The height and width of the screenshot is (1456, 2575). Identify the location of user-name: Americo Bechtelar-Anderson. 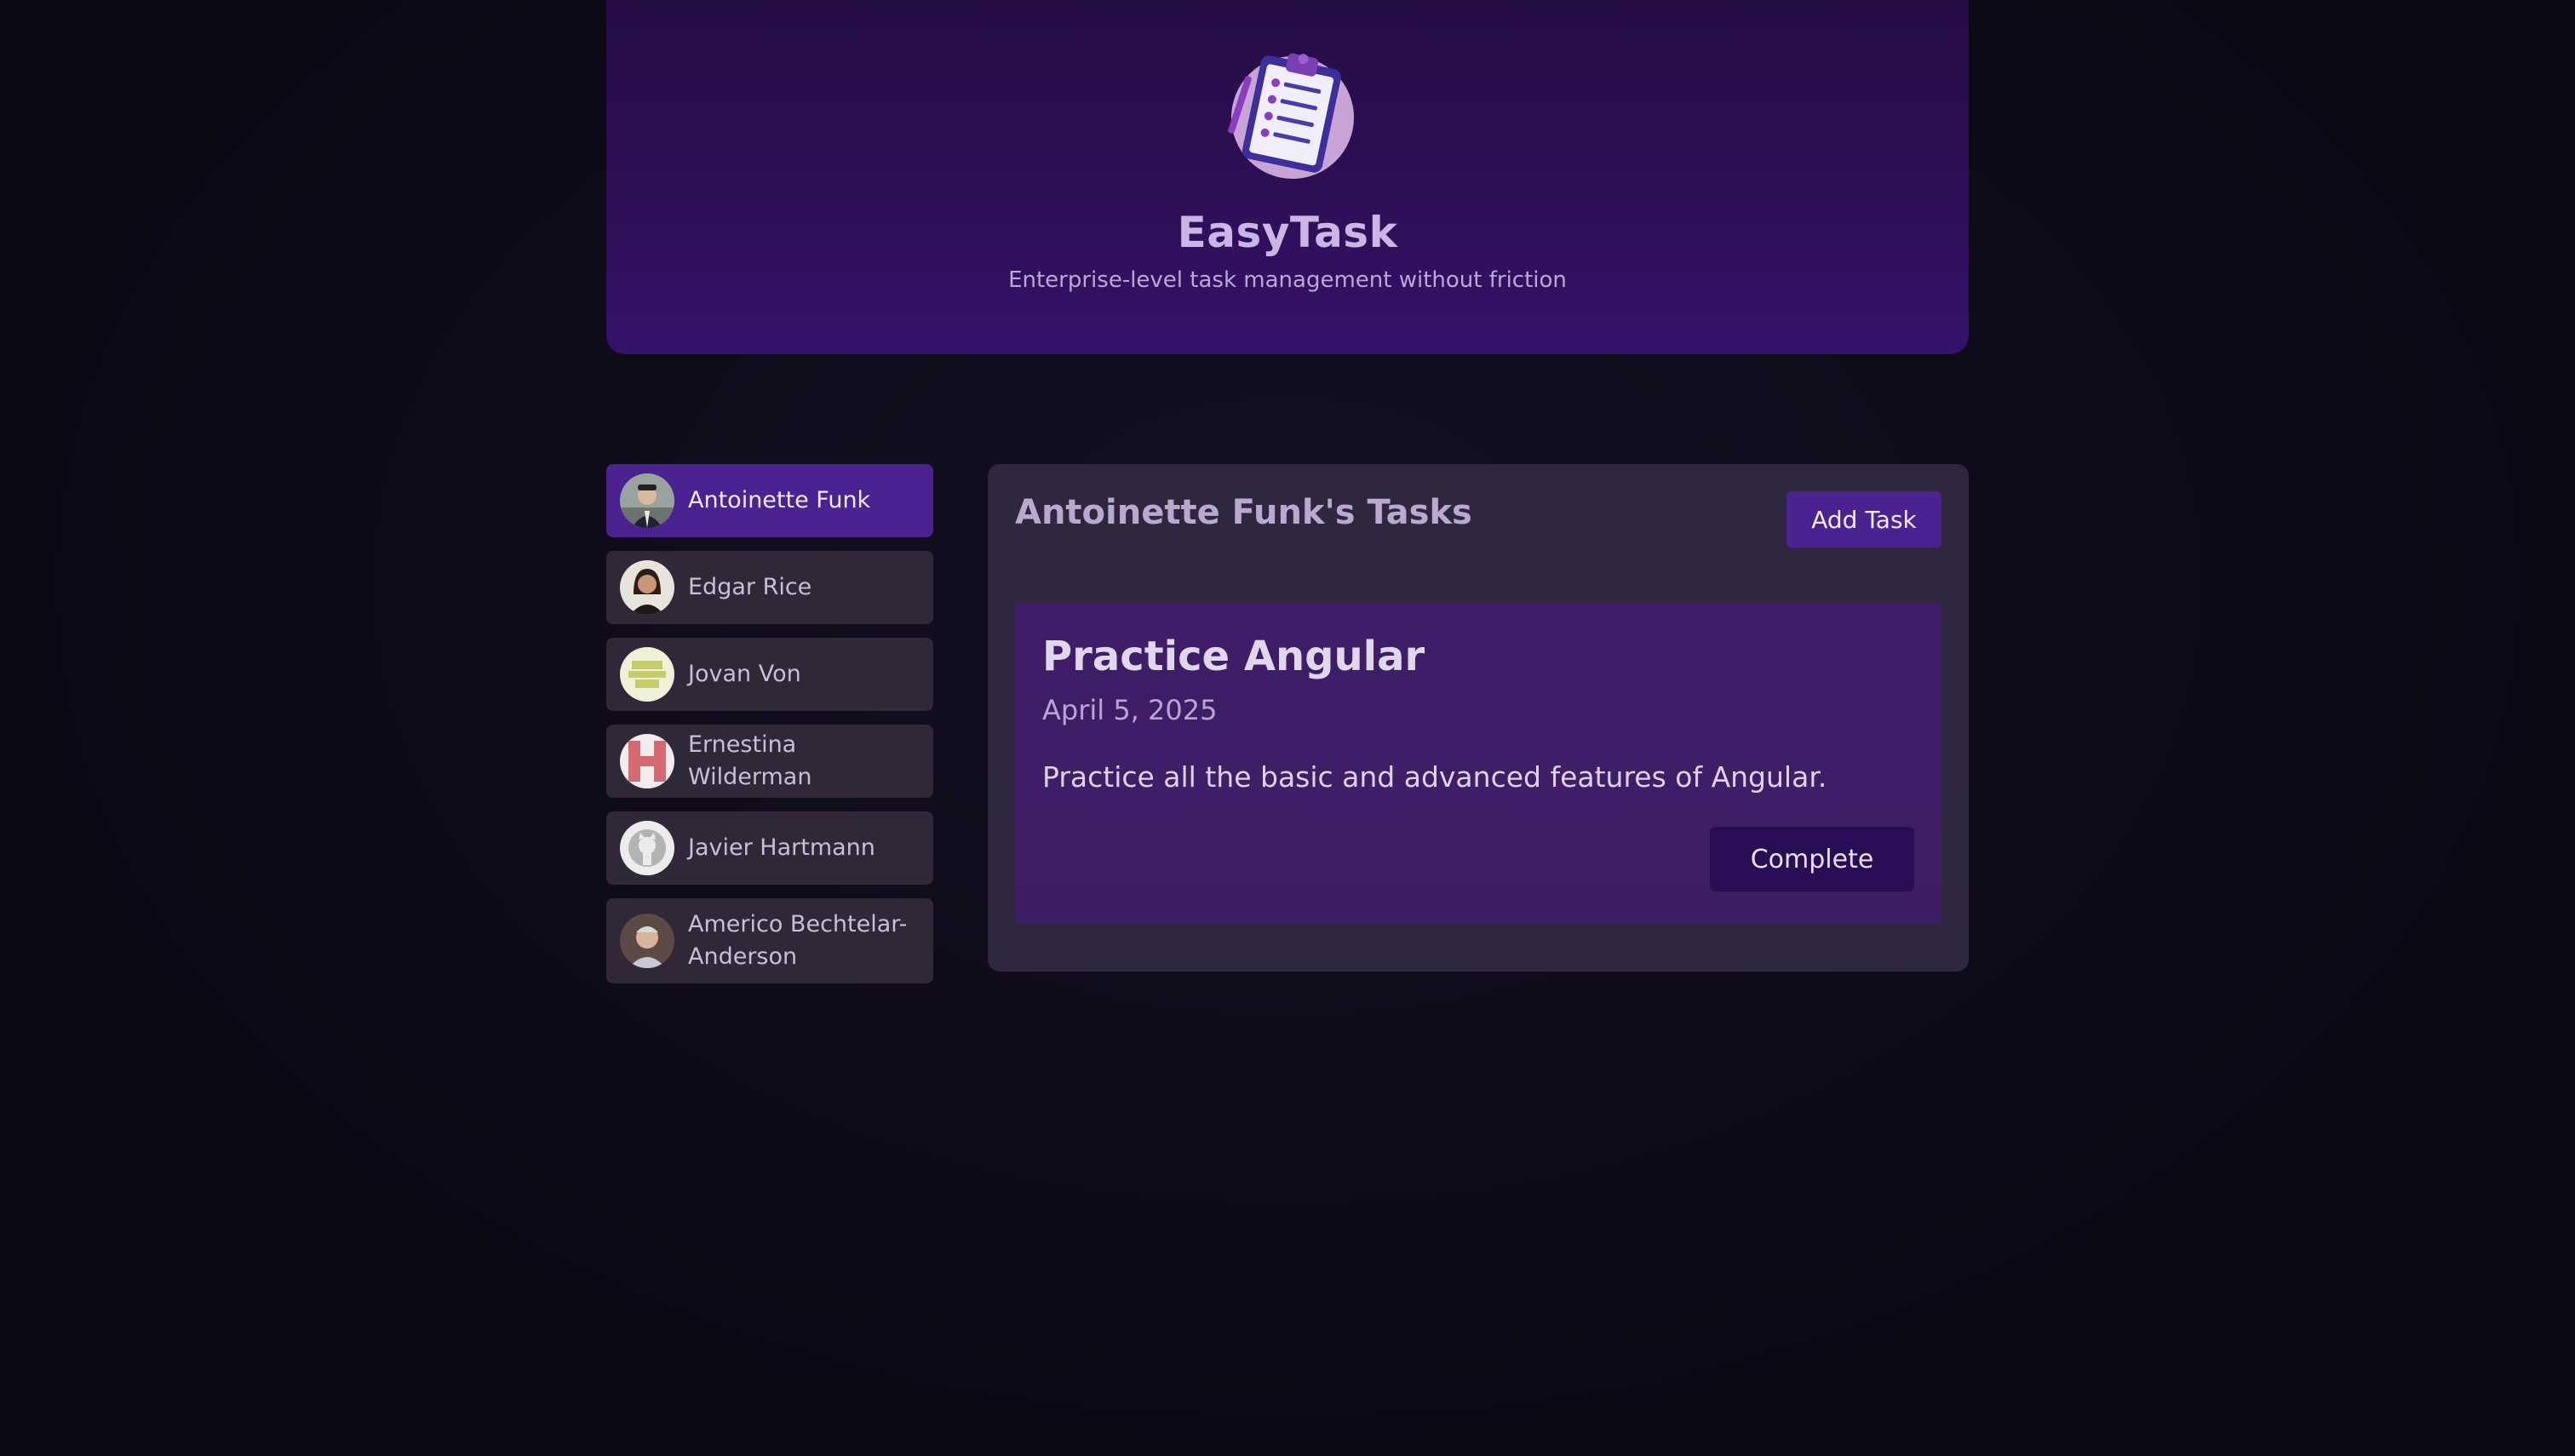
(798, 941).